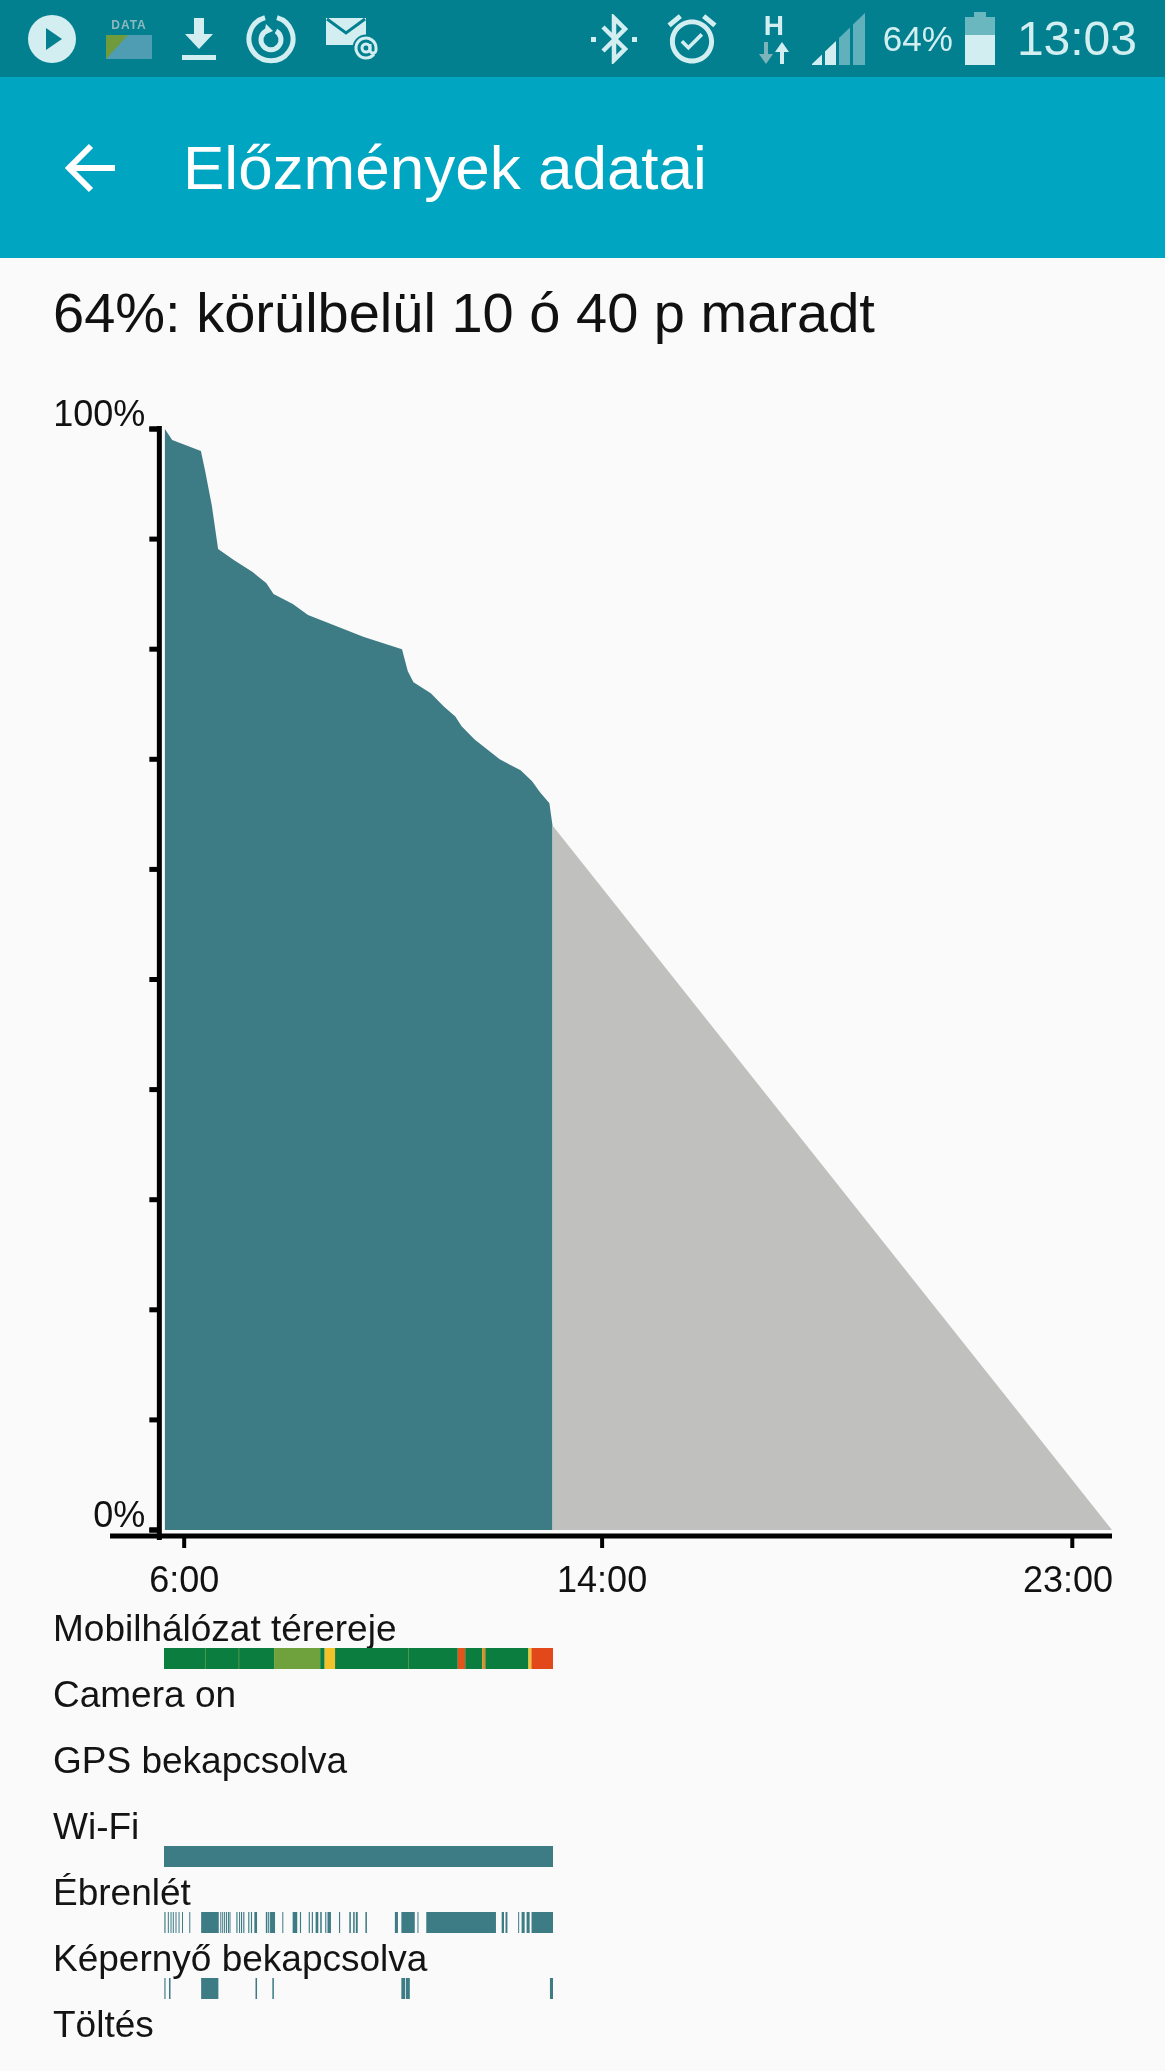 The height and width of the screenshot is (2071, 1165). What do you see at coordinates (184, 1579) in the screenshot?
I see `axis-tick-label: 6:00` at bounding box center [184, 1579].